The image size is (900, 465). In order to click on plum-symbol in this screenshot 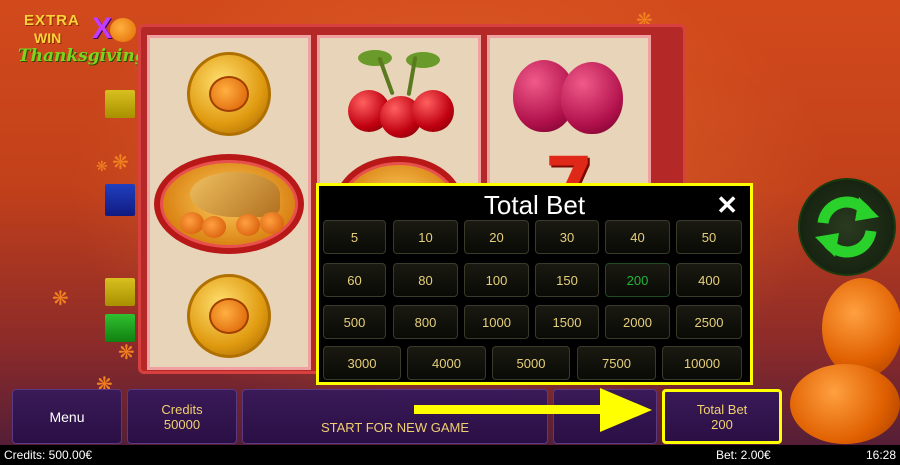, I will do `click(569, 95)`.